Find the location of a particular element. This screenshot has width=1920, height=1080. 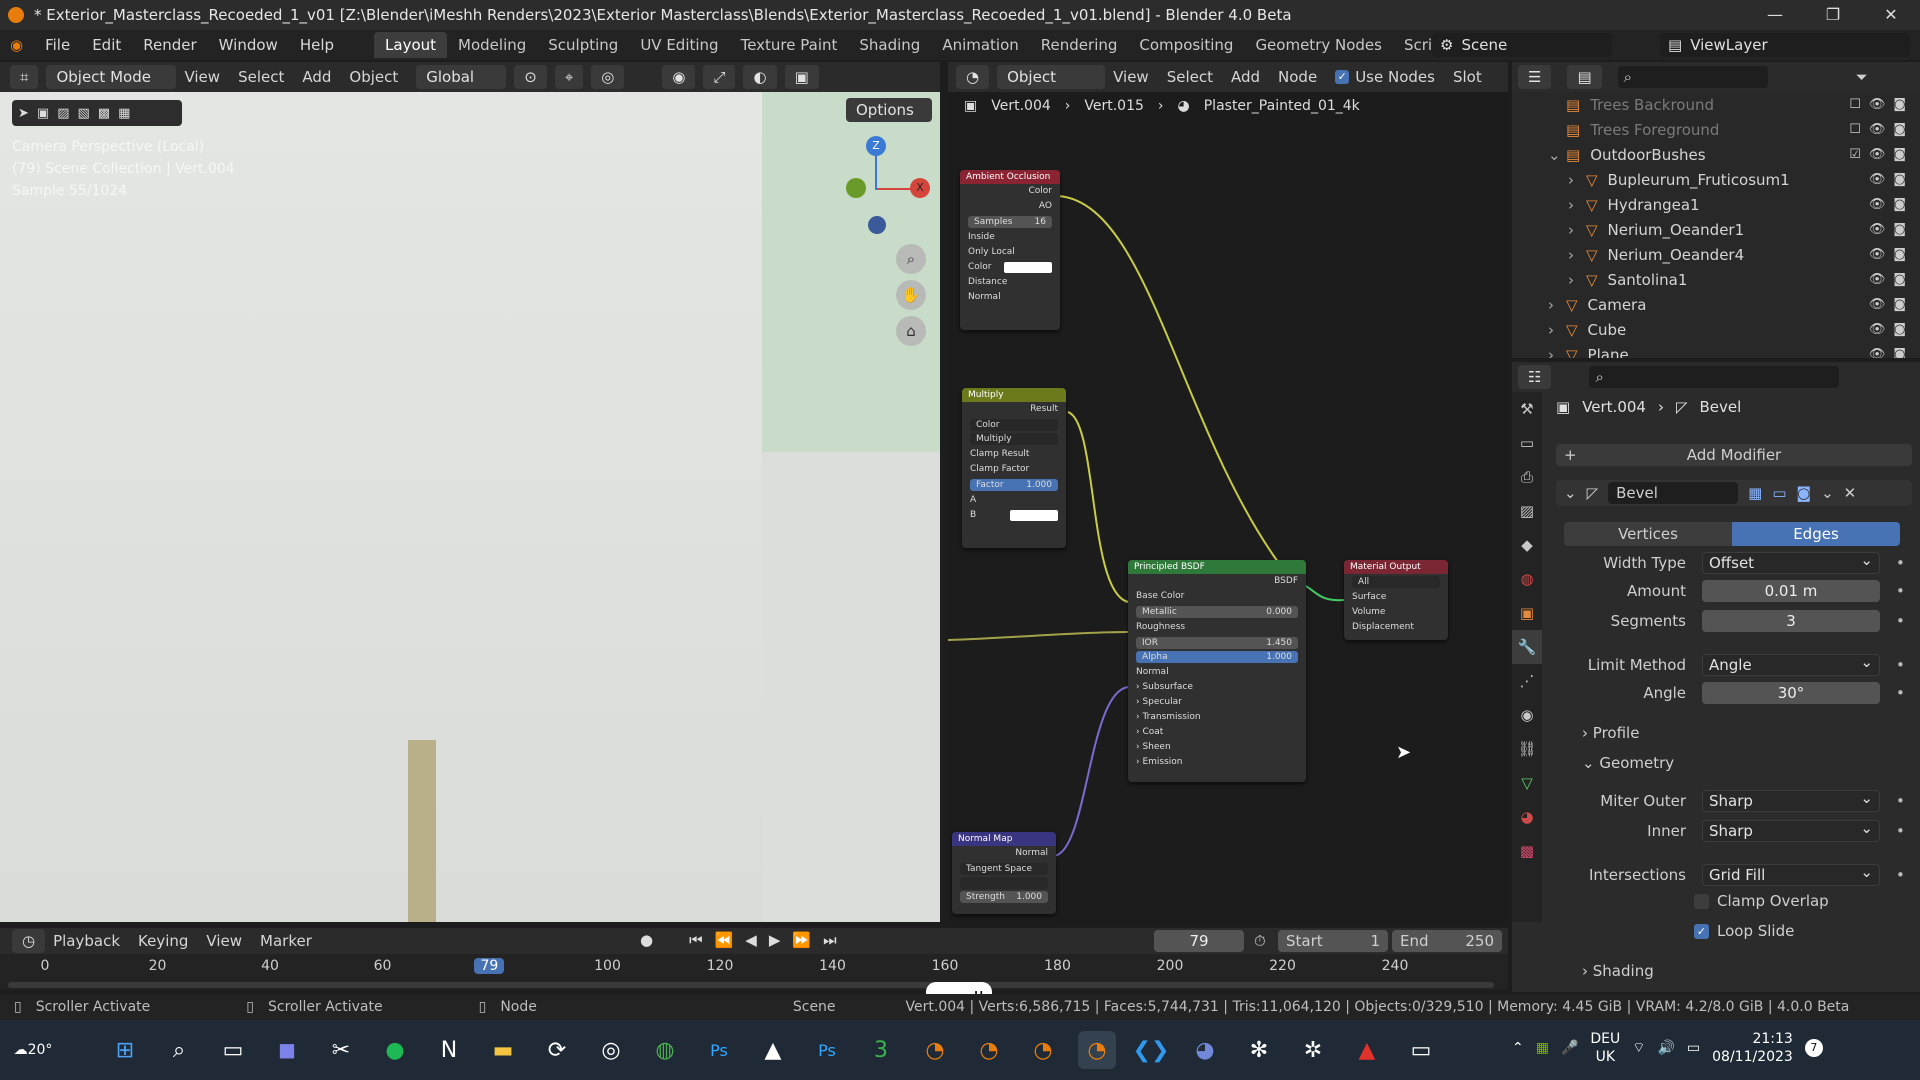

object-tab-icon: ▣ is located at coordinates (1527, 613).